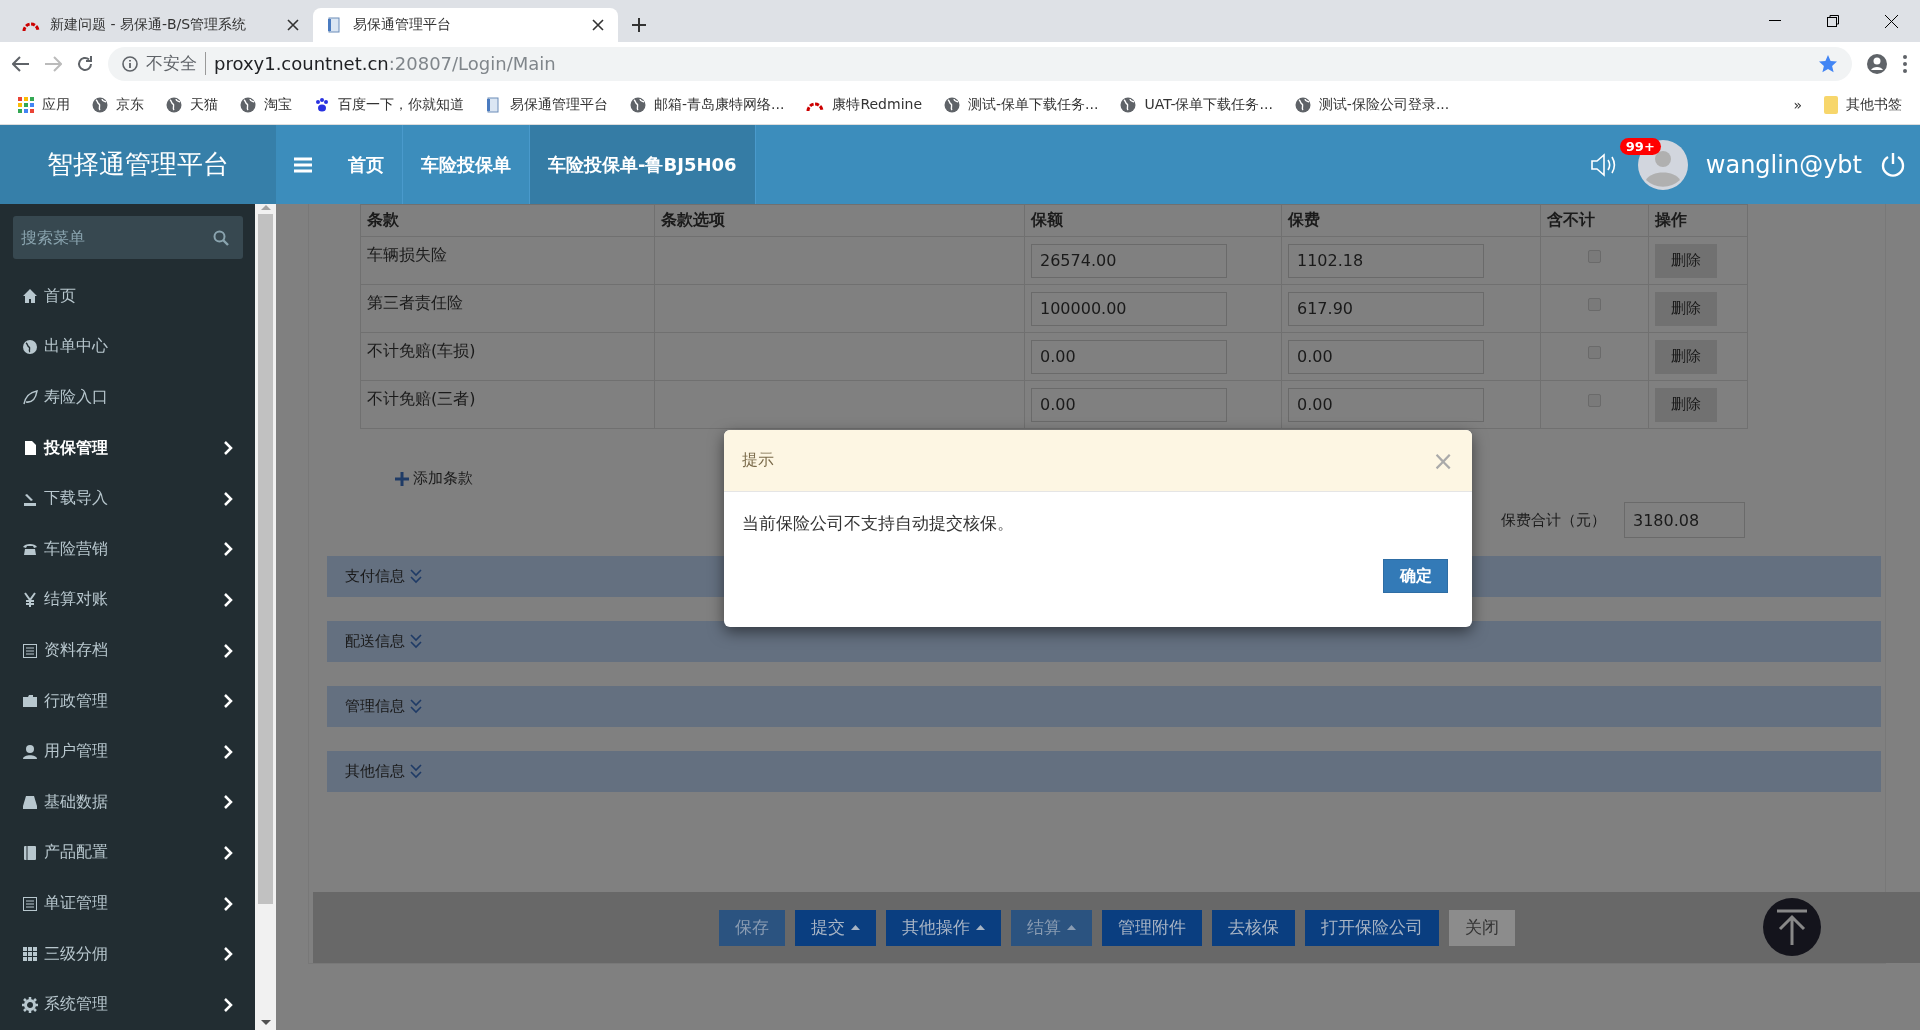 The width and height of the screenshot is (1920, 1030). I want to click on notification-badge: 99+, so click(1640, 146).